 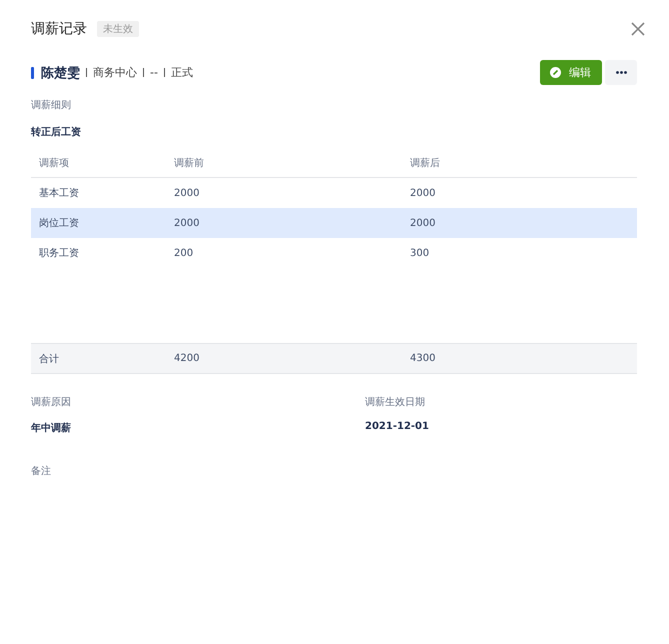 What do you see at coordinates (115, 72) in the screenshot?
I see `employee-detail: 商务中心` at bounding box center [115, 72].